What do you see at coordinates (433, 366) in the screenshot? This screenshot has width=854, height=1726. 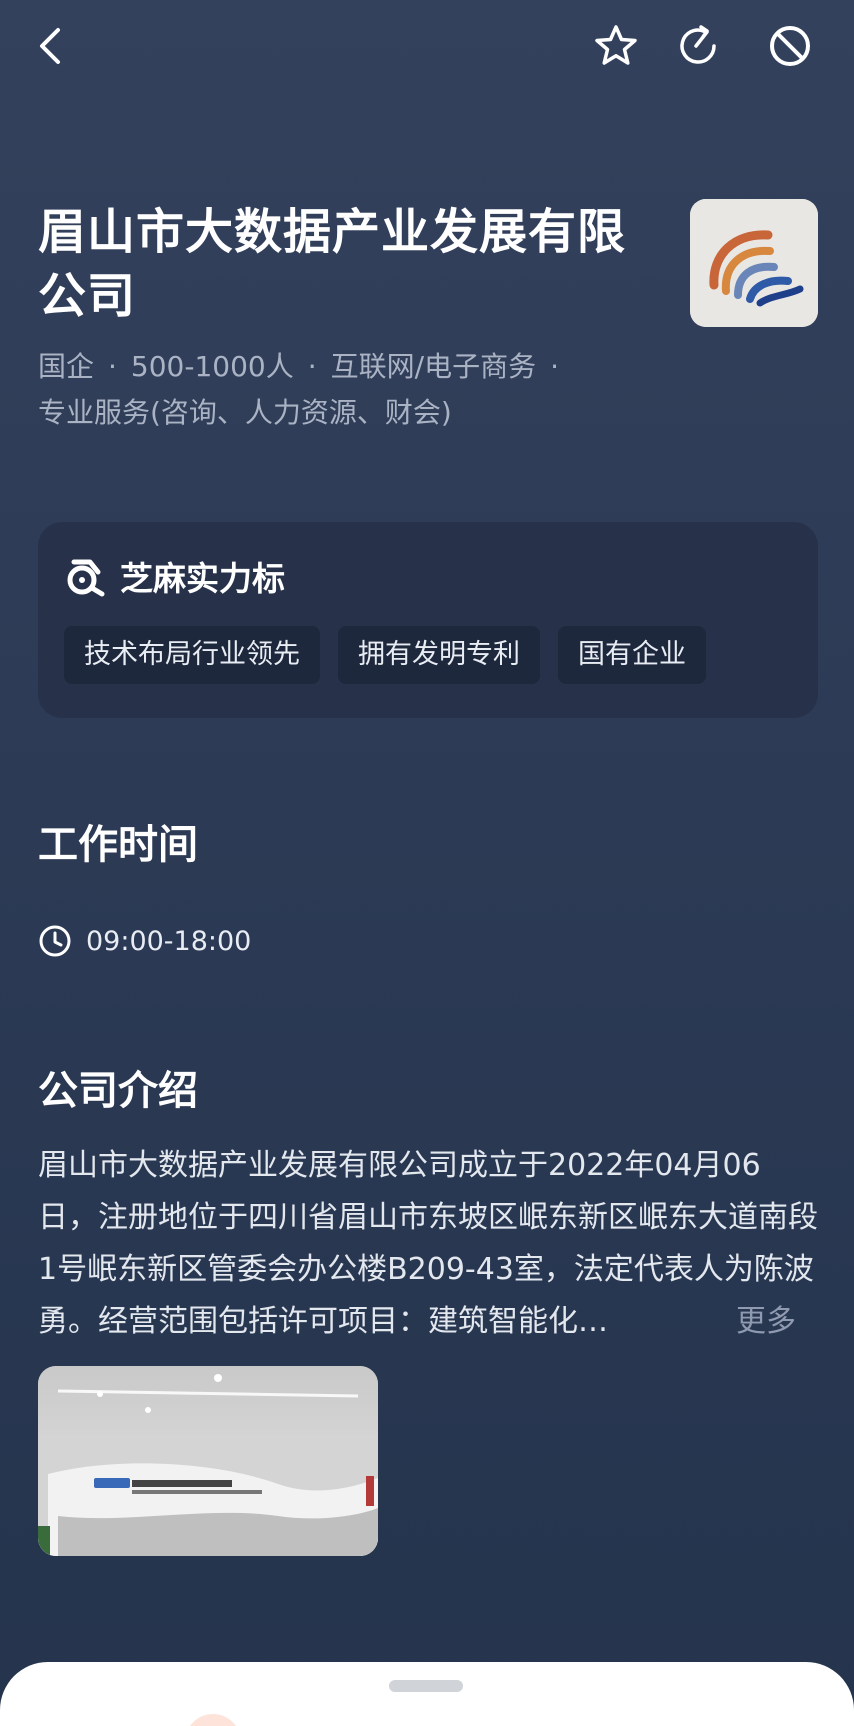 I see `tag-industry: 互联网/电子商务` at bounding box center [433, 366].